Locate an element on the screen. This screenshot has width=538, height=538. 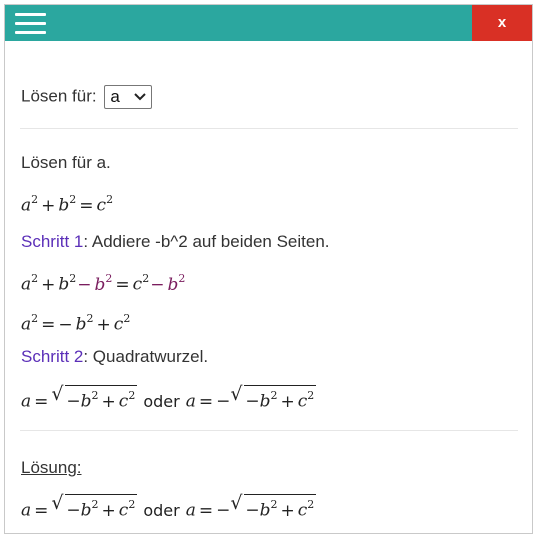
close-button: x is located at coordinates (502, 23).